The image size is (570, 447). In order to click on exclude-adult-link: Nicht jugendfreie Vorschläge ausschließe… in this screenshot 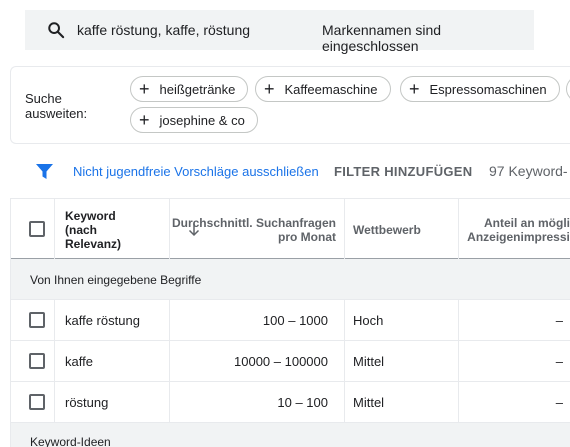, I will do `click(196, 171)`.